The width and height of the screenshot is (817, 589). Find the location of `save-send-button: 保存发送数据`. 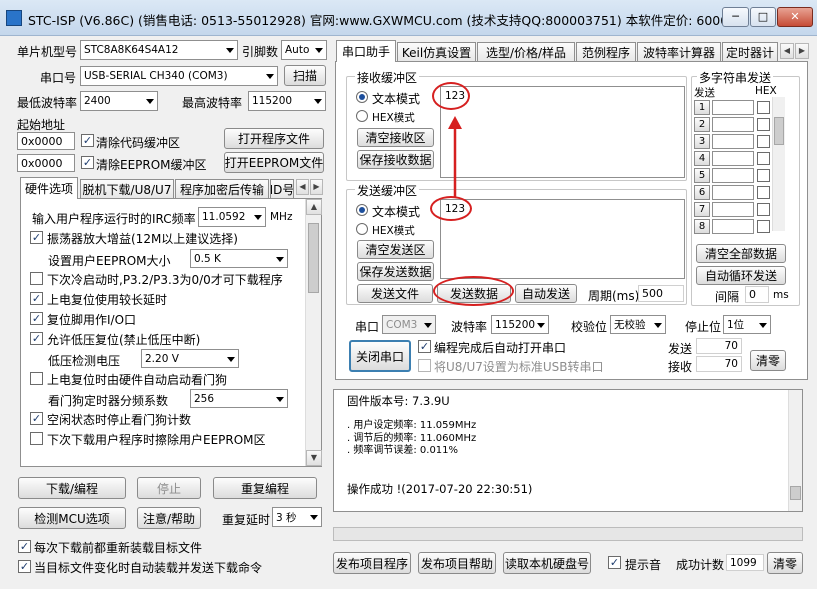

save-send-button: 保存发送数据 is located at coordinates (395, 271).